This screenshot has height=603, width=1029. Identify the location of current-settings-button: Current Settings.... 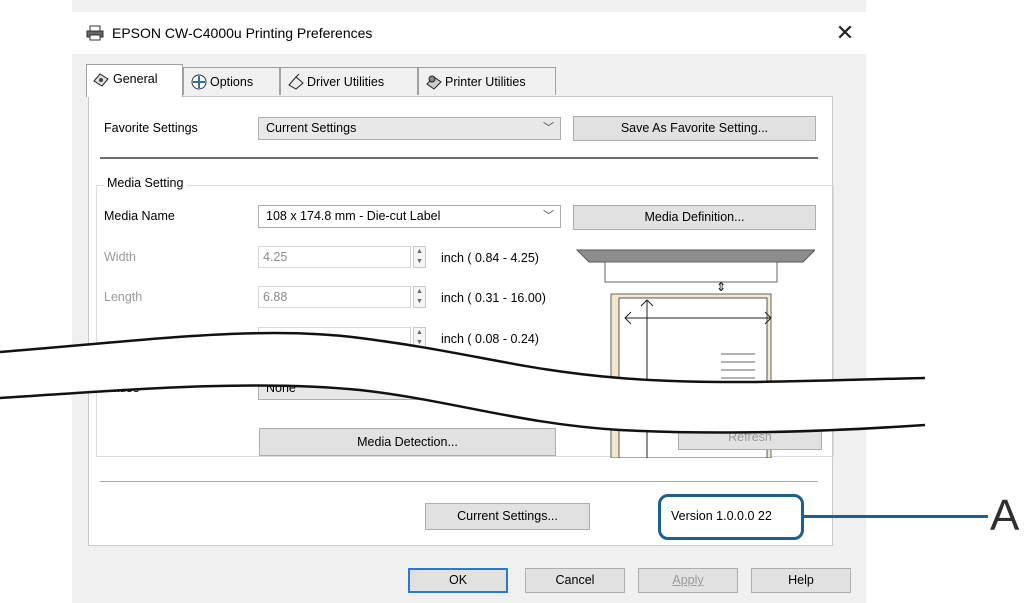
(507, 516).